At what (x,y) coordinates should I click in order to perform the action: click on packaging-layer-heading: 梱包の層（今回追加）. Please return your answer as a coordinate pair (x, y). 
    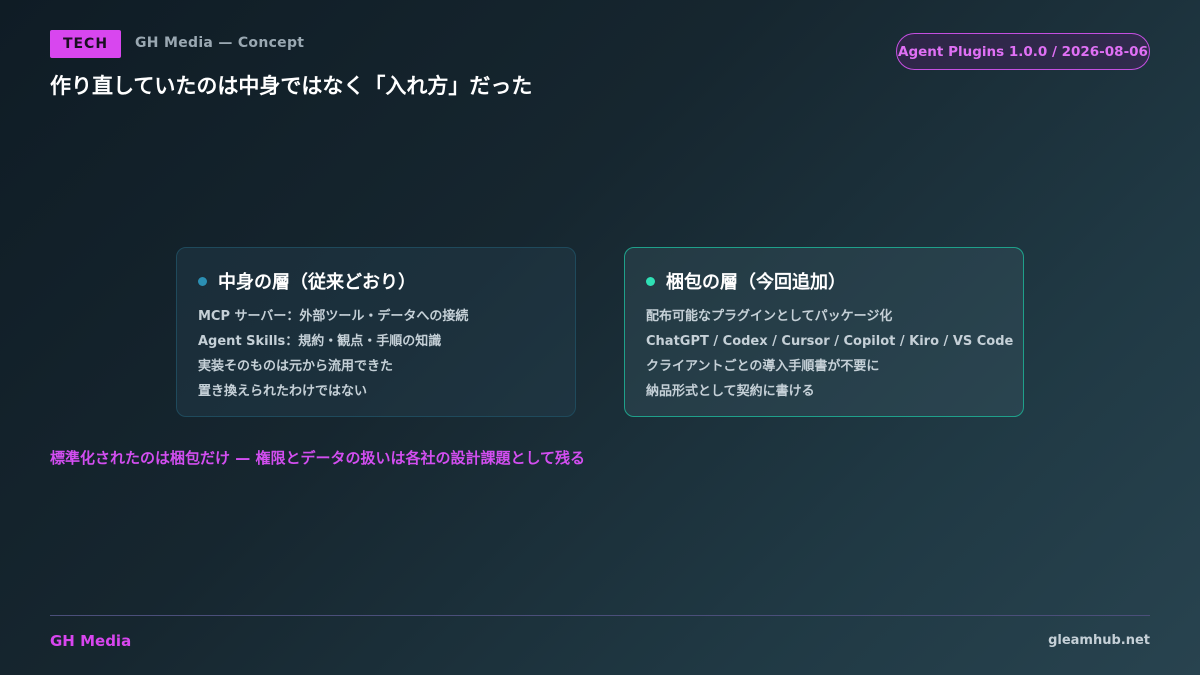
    Looking at the image, I should click on (824, 281).